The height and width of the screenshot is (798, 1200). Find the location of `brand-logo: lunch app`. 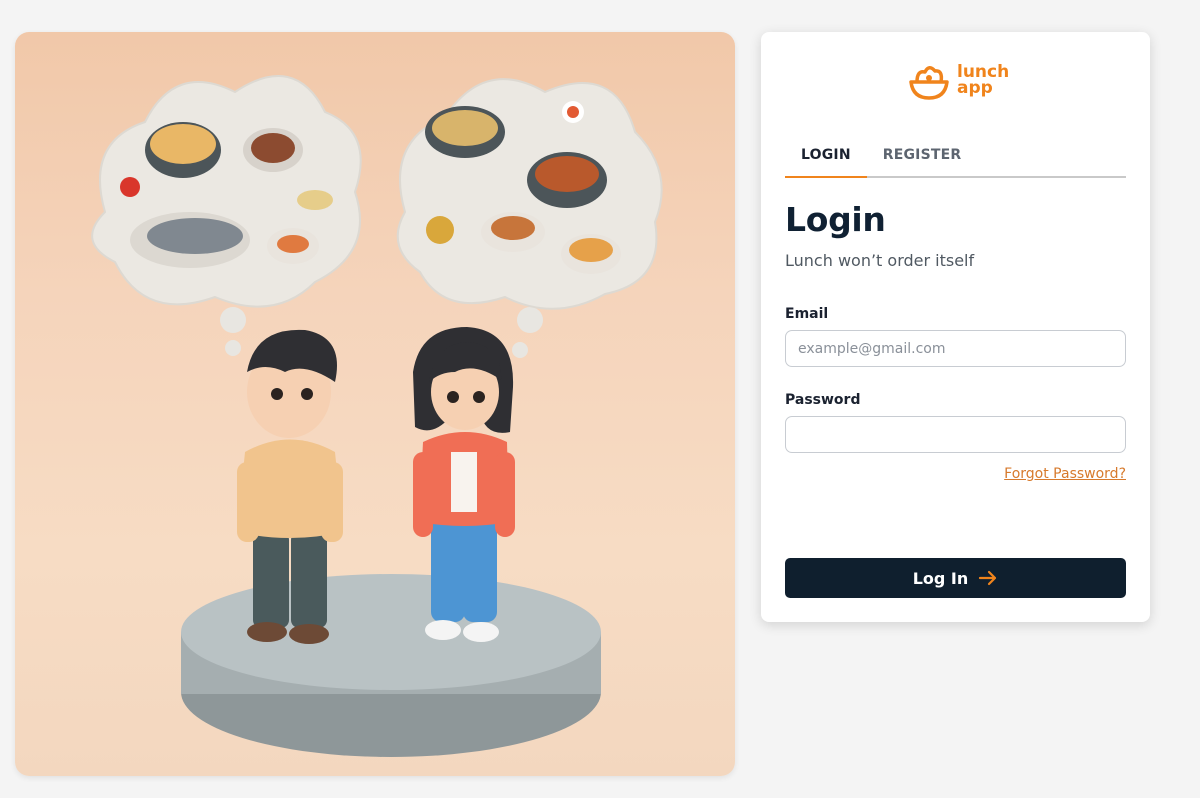

brand-logo: lunch app is located at coordinates (958, 82).